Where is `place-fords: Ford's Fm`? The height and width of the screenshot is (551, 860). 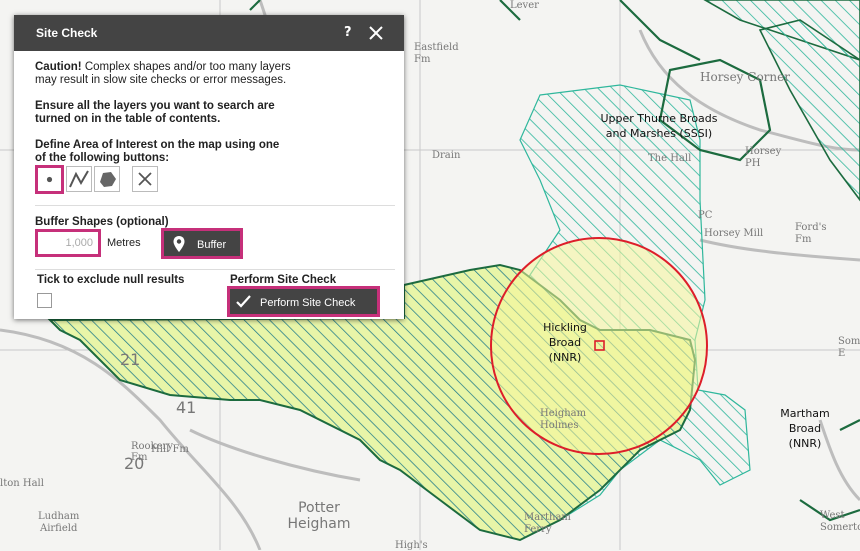 place-fords: Ford's Fm is located at coordinates (810, 234).